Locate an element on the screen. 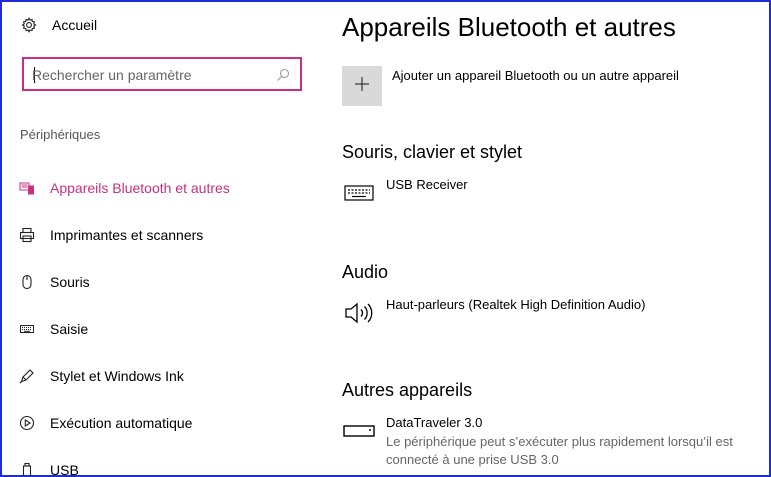 Image resolution: width=771 pixels, height=477 pixels. sidebar-item-bluetooth-devices: Appareils Bluetooth et autres is located at coordinates (163, 187).